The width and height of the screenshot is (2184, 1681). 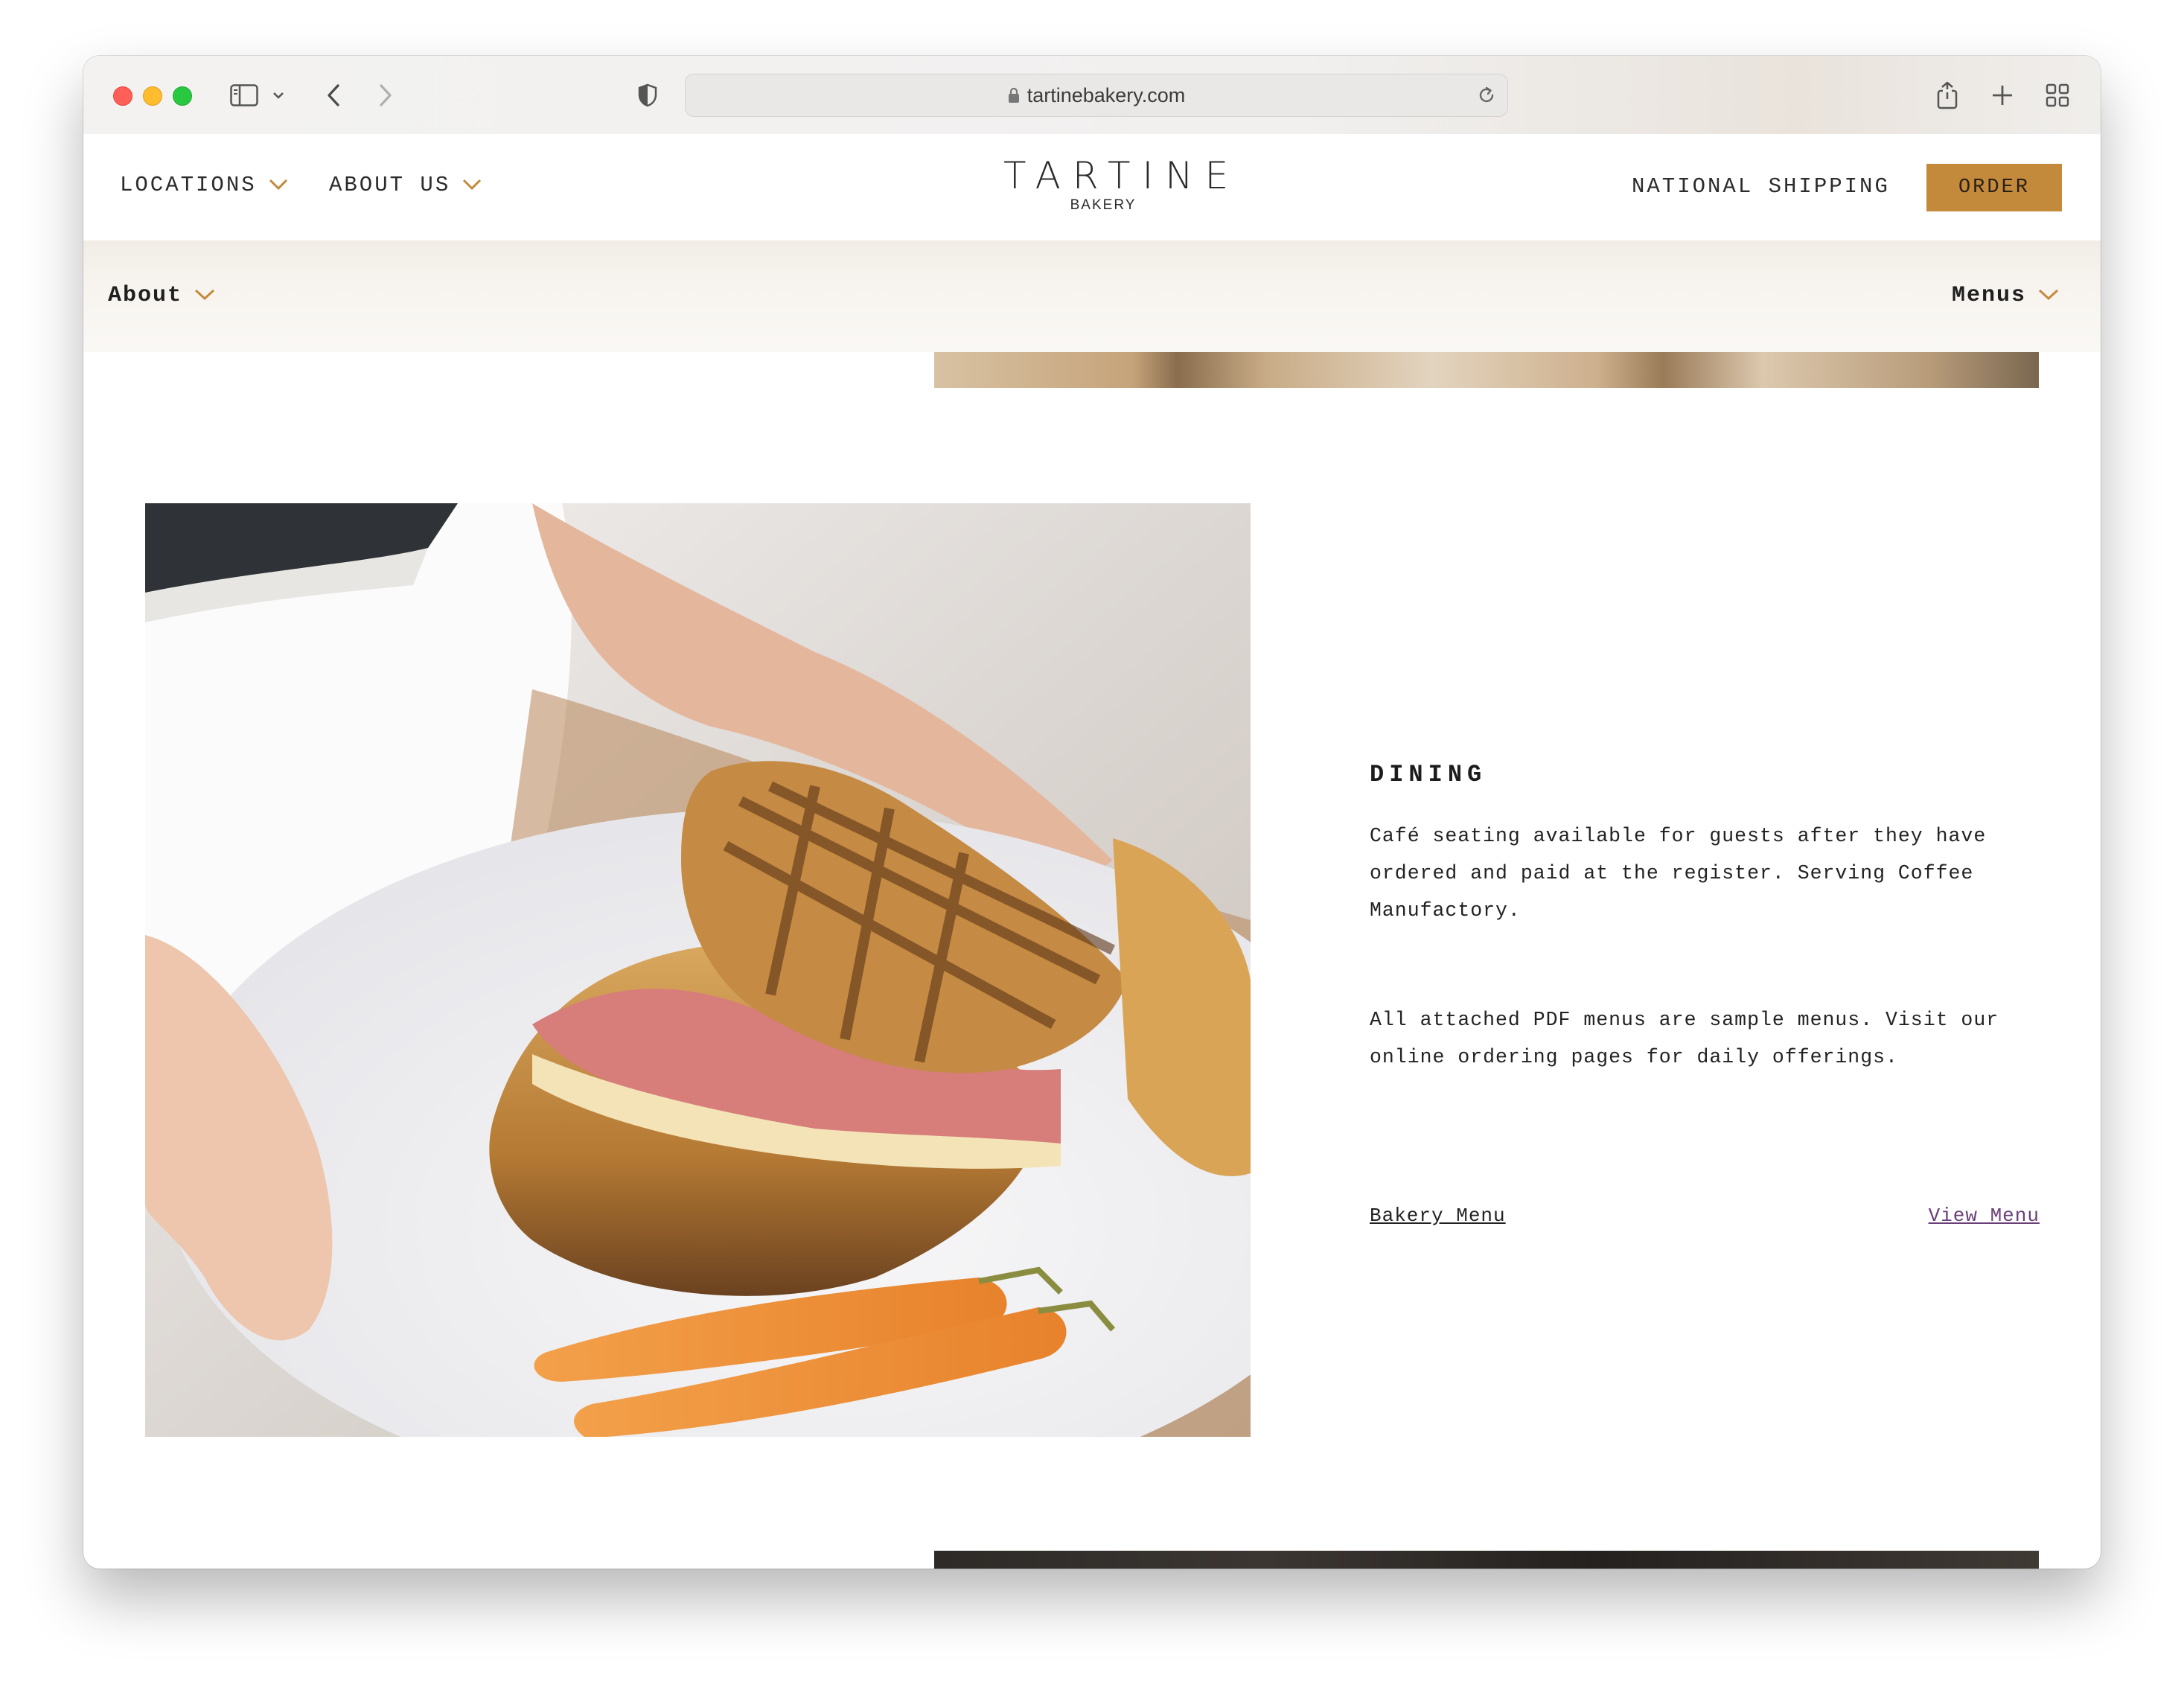 I want to click on subnav-about: About, so click(x=161, y=296).